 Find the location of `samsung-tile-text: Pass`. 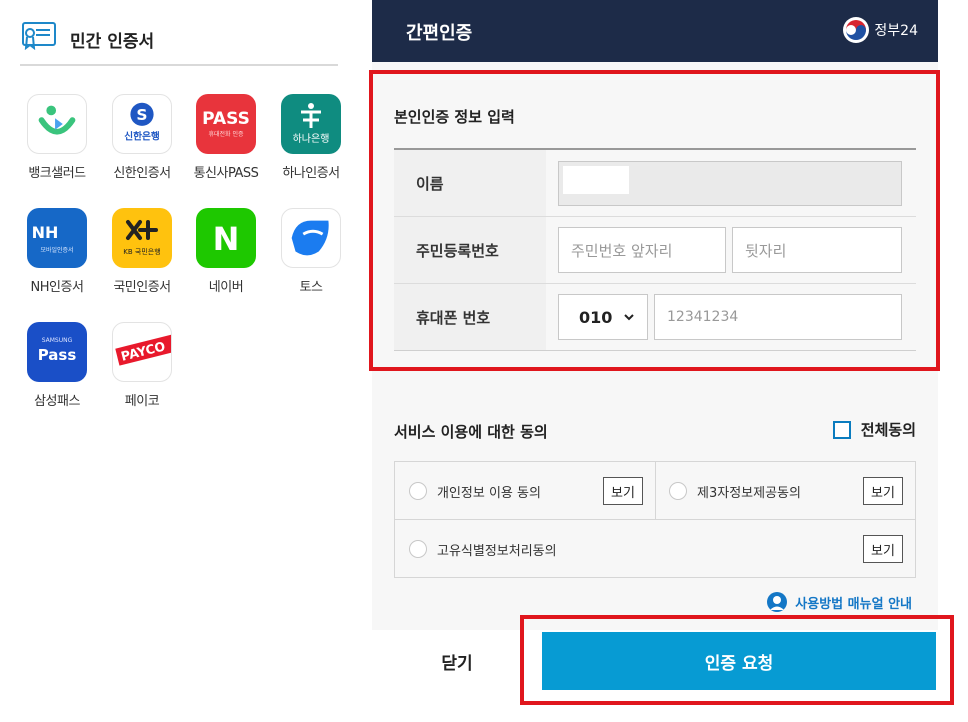

samsung-tile-text: Pass is located at coordinates (57, 355).